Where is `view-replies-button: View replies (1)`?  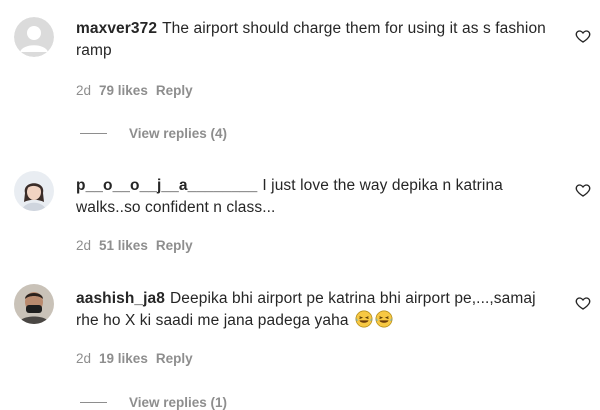
view-replies-button: View replies (1) is located at coordinates (153, 402).